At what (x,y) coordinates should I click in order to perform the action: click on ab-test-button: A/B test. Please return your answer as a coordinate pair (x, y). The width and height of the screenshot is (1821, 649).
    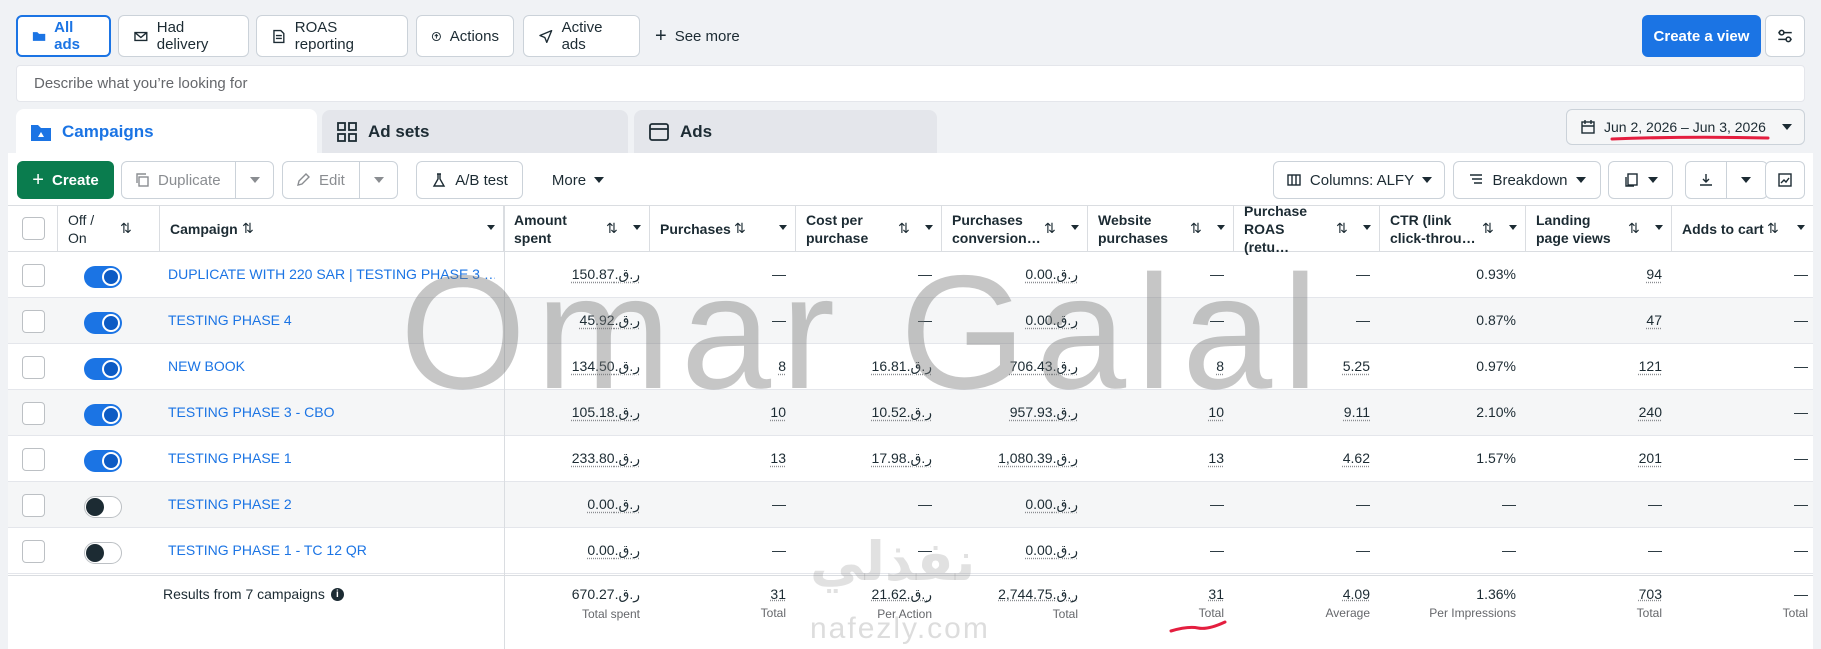
    Looking at the image, I should click on (469, 180).